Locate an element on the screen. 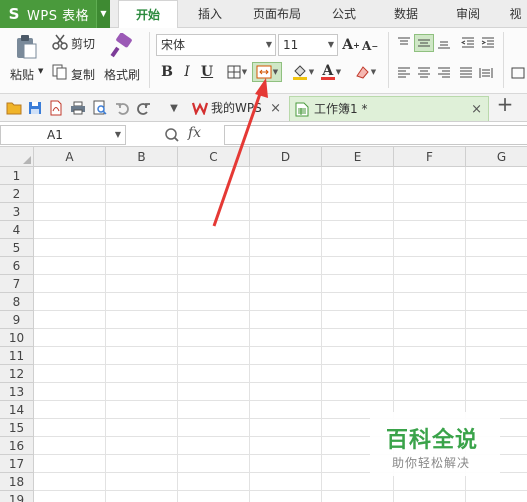 The height and width of the screenshot is (502, 527). open-icon is located at coordinates (14, 108).